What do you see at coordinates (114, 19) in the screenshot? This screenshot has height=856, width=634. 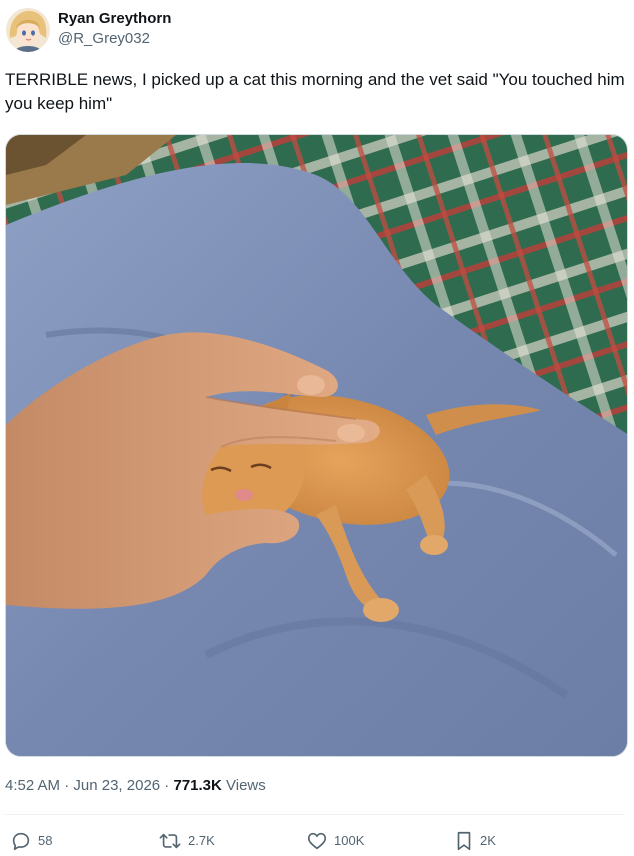 I see `author-display-name: Ryan Greythorn` at bounding box center [114, 19].